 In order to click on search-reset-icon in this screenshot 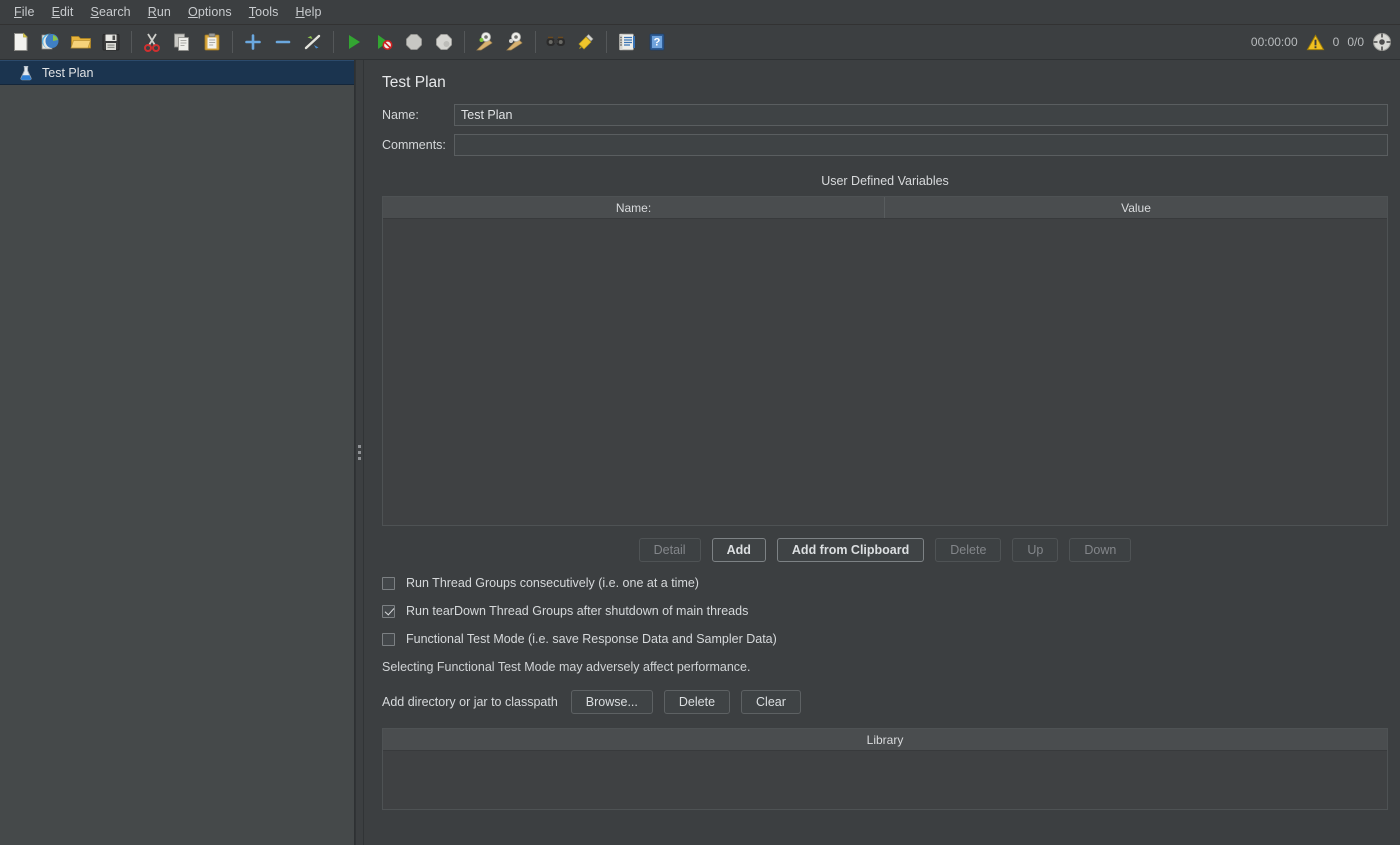, I will do `click(586, 42)`.